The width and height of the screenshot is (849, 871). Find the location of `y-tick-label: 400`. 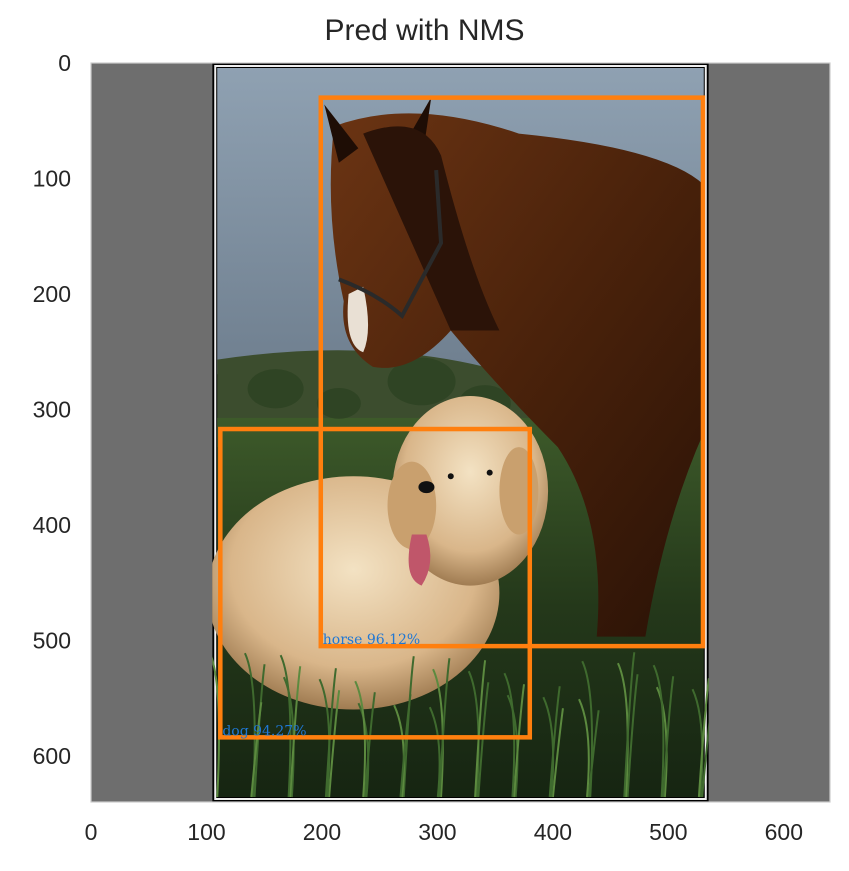

y-tick-label: 400 is located at coordinates (52, 525).